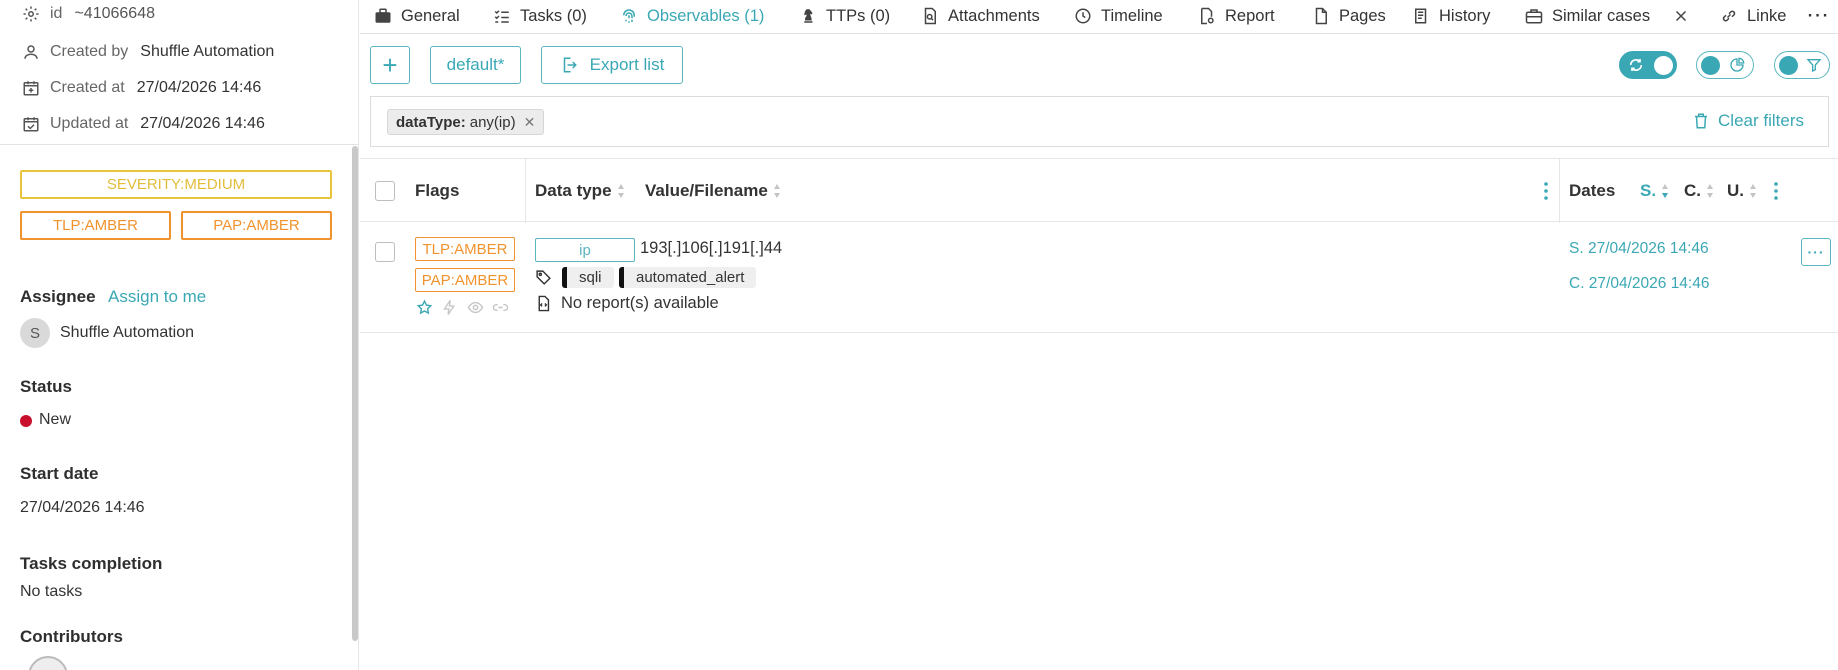 This screenshot has height=670, width=1838. I want to click on updated-at-label: Updated at, so click(89, 123).